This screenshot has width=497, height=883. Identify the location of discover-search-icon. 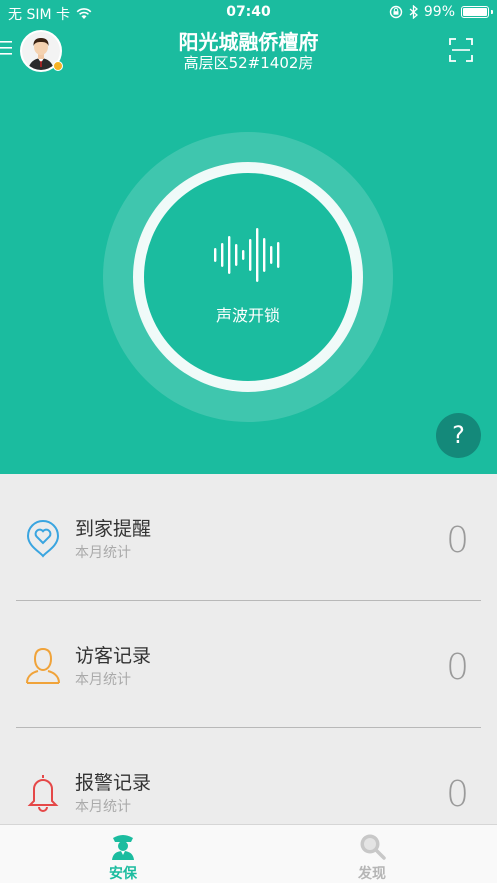
(373, 847).